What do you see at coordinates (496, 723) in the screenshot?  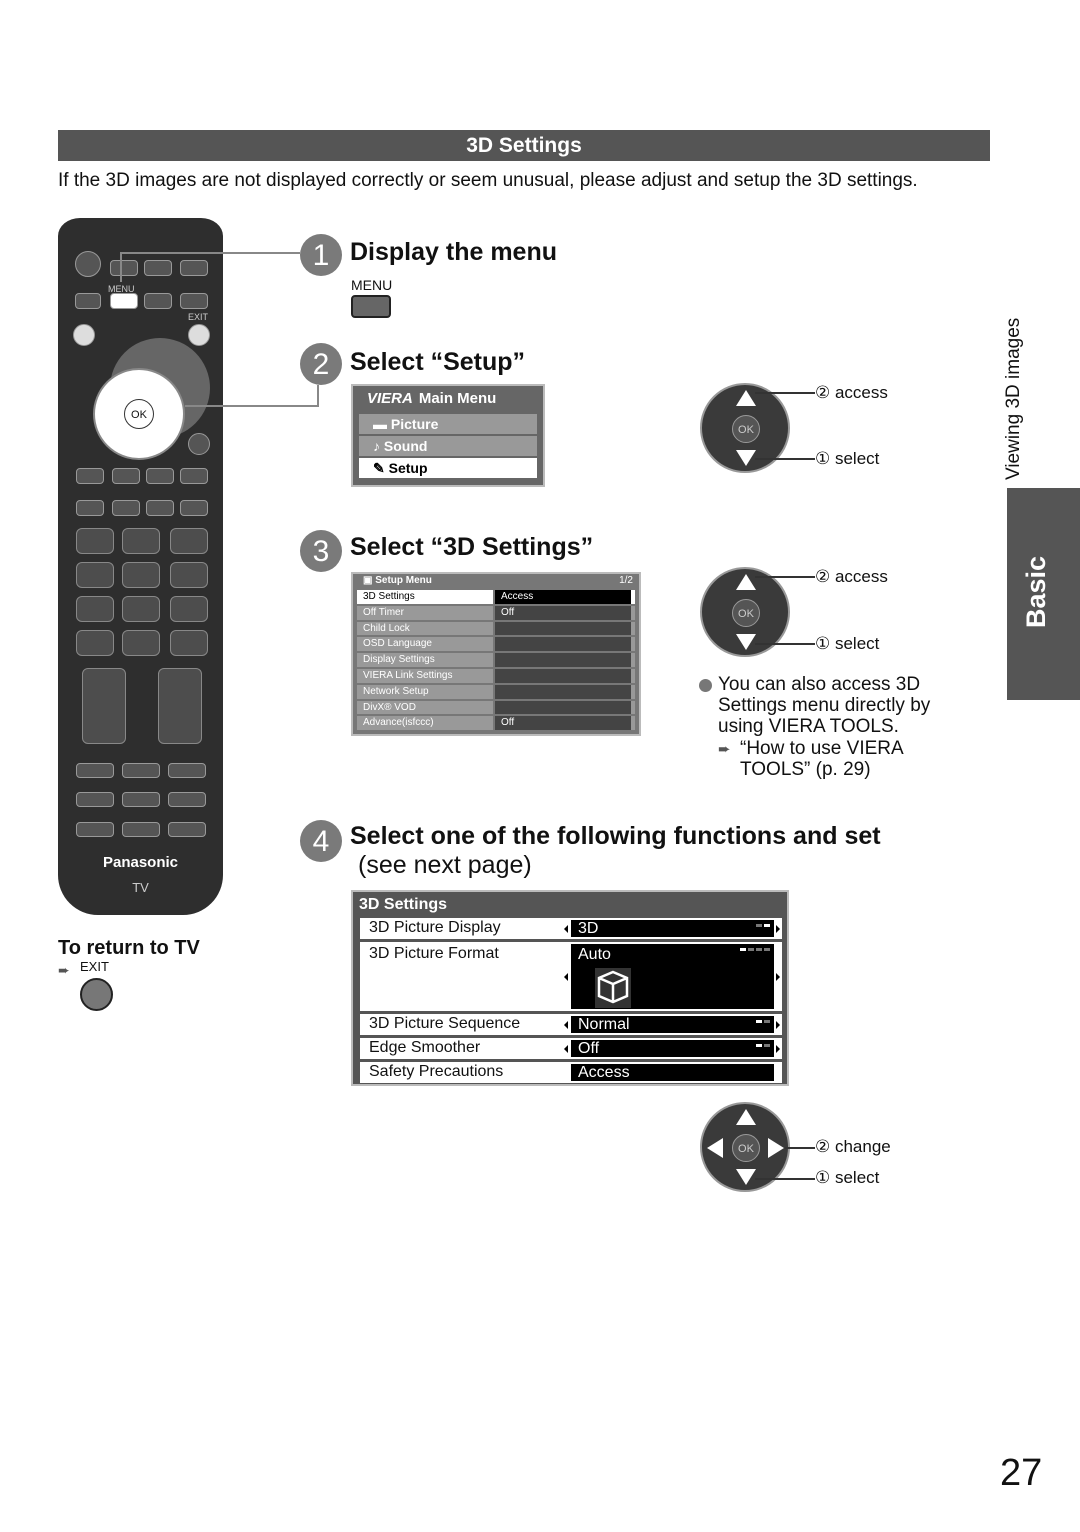 I see `setup-menu-row: Advance(isfccc) Off` at bounding box center [496, 723].